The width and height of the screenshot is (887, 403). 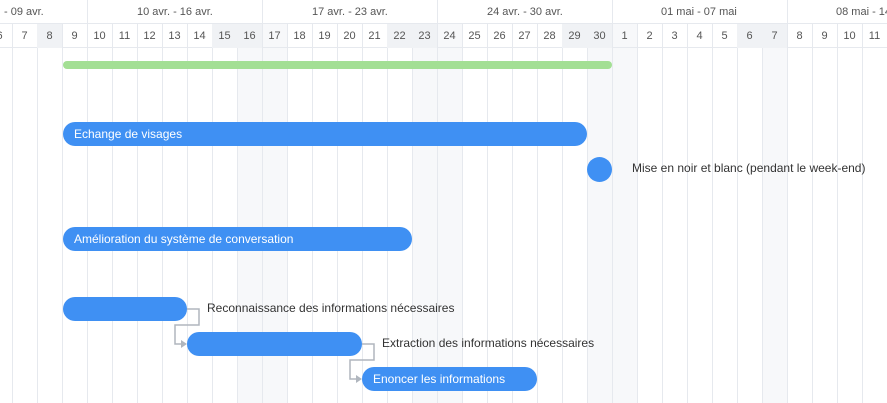 I want to click on day-label: 18, so click(x=299, y=36).